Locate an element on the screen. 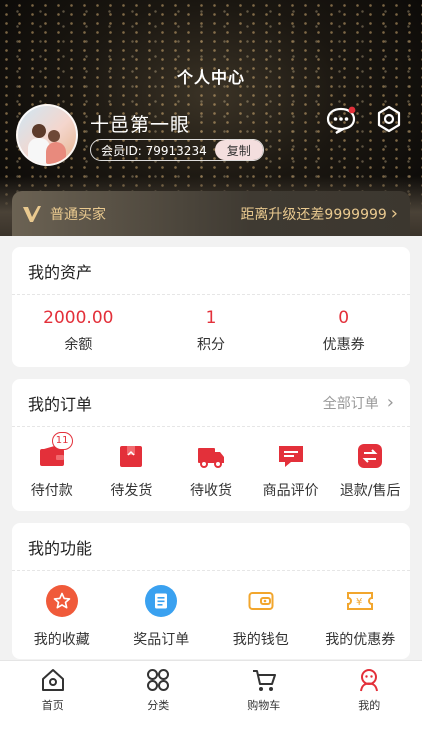 The image size is (422, 750). star-icon is located at coordinates (61, 601).